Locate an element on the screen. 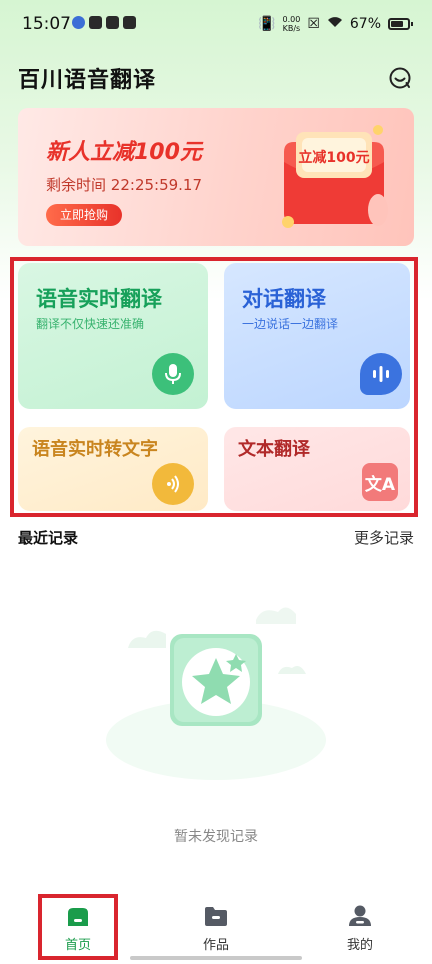 The height and width of the screenshot is (964, 432). app-title: 百川语音翻译 is located at coordinates (87, 80).